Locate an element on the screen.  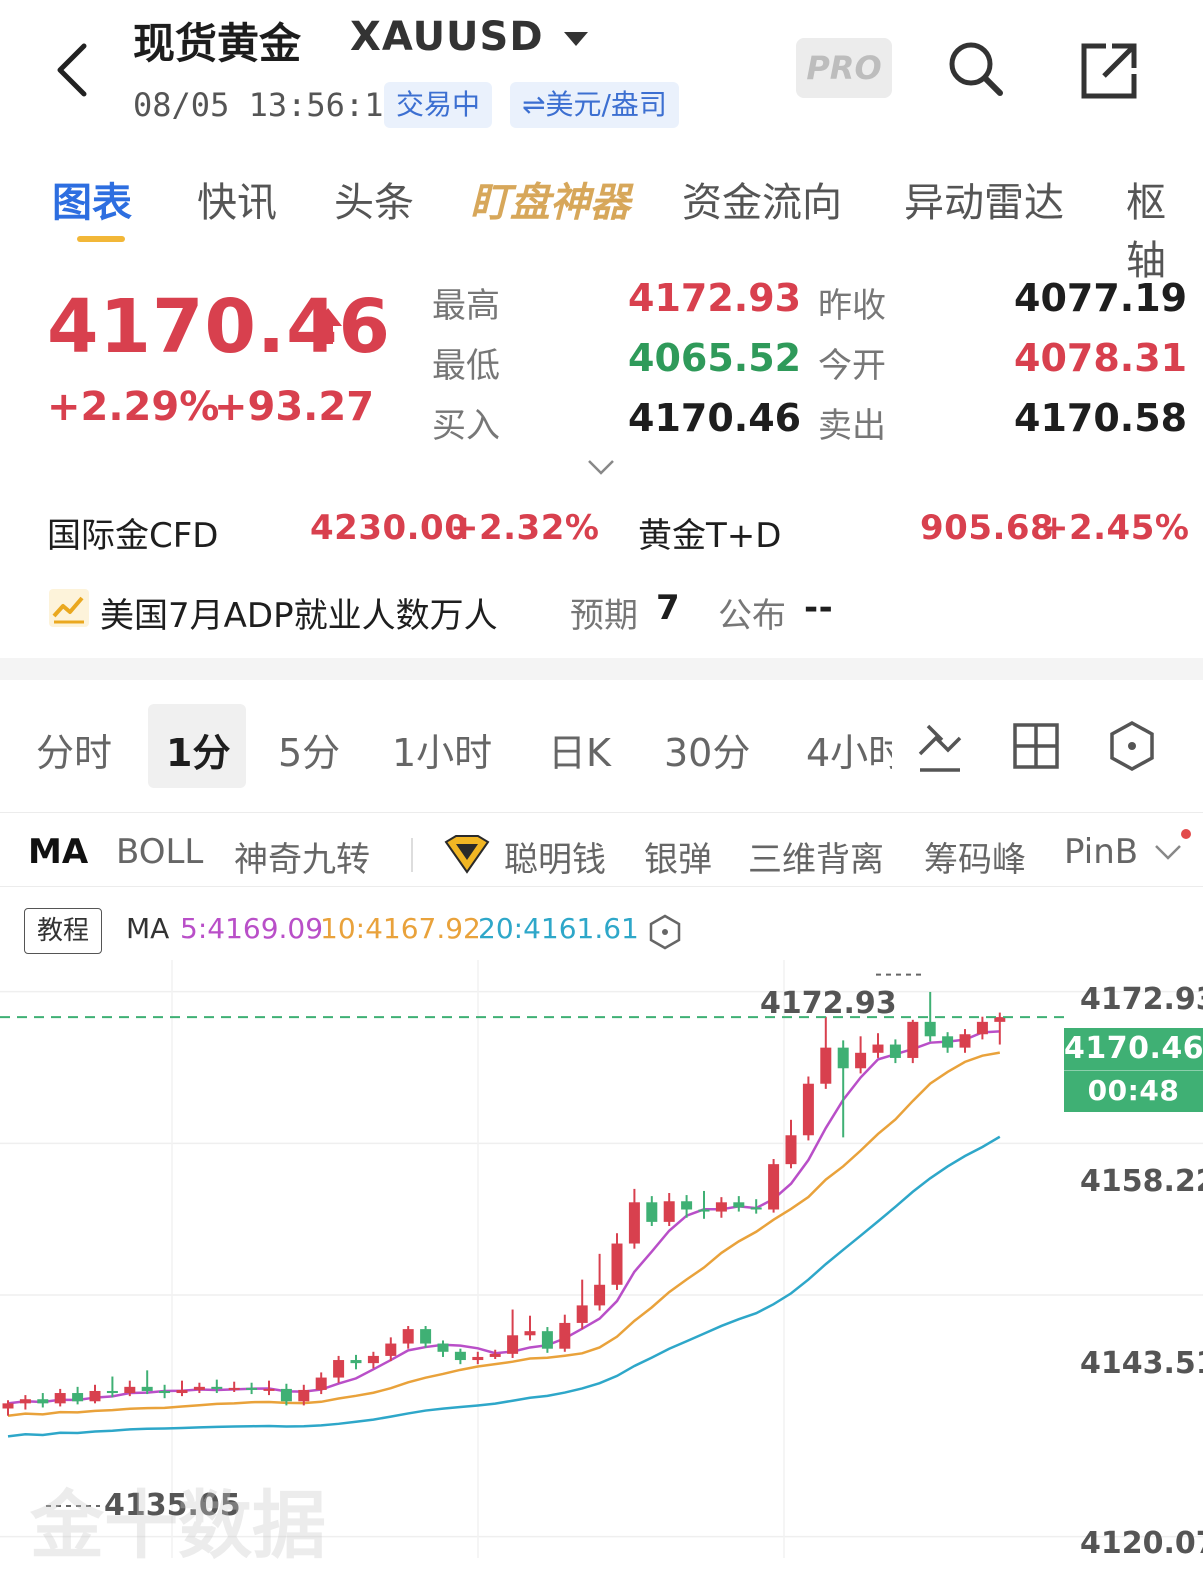
related-price-cfd: 4230.00 is located at coordinates (389, 528).